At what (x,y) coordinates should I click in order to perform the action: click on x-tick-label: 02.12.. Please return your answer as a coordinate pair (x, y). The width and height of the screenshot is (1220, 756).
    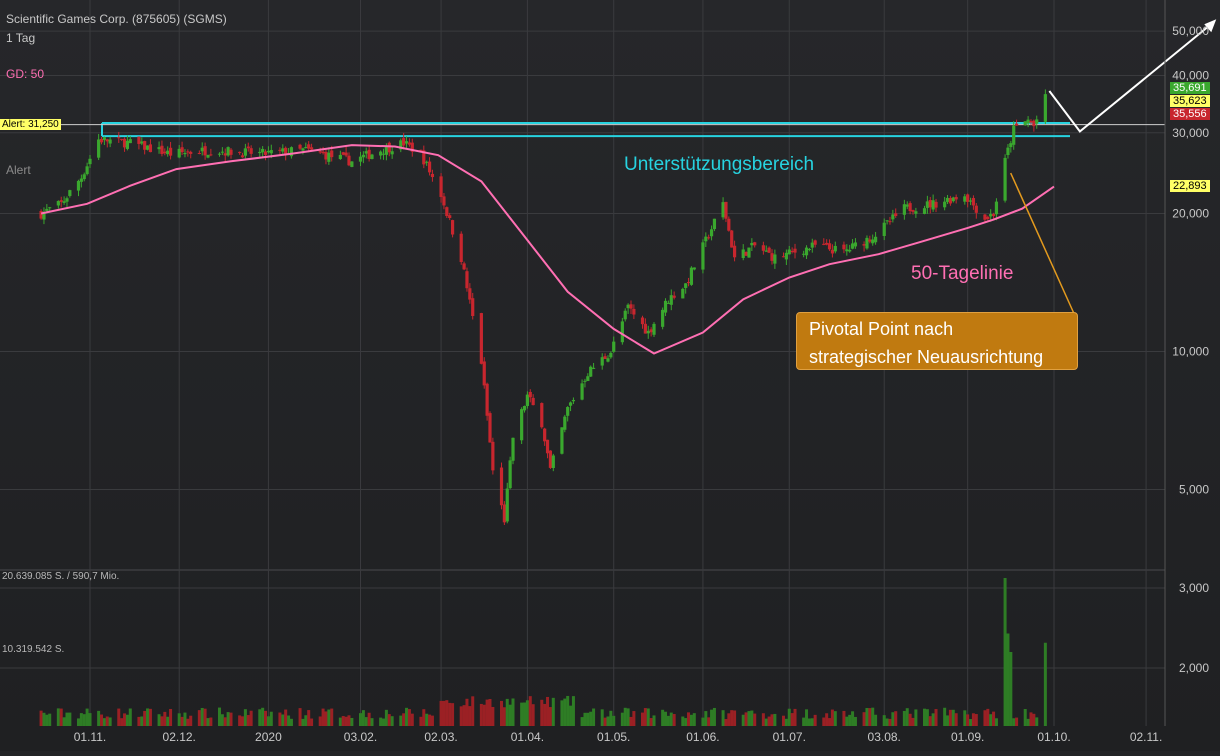
    Looking at the image, I should click on (179, 737).